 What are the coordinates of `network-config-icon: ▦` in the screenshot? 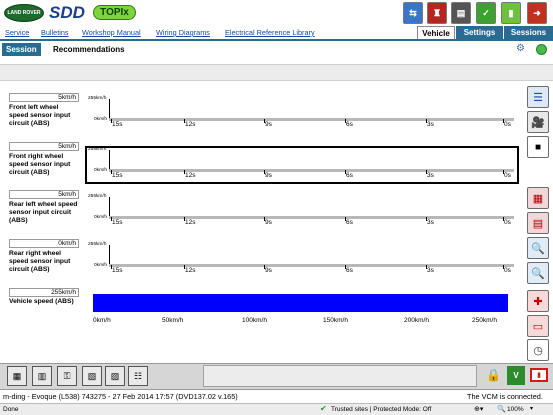 It's located at (17, 376).